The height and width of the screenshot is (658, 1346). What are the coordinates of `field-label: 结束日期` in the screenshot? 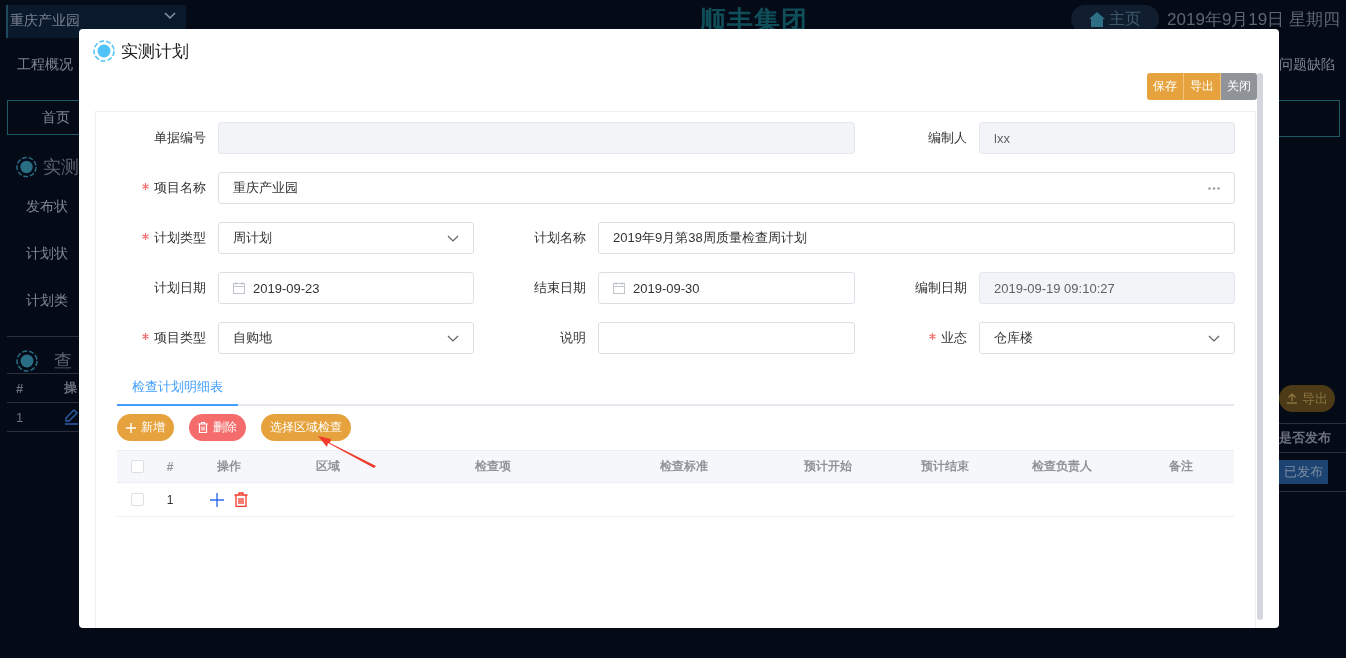 It's located at (560, 288).